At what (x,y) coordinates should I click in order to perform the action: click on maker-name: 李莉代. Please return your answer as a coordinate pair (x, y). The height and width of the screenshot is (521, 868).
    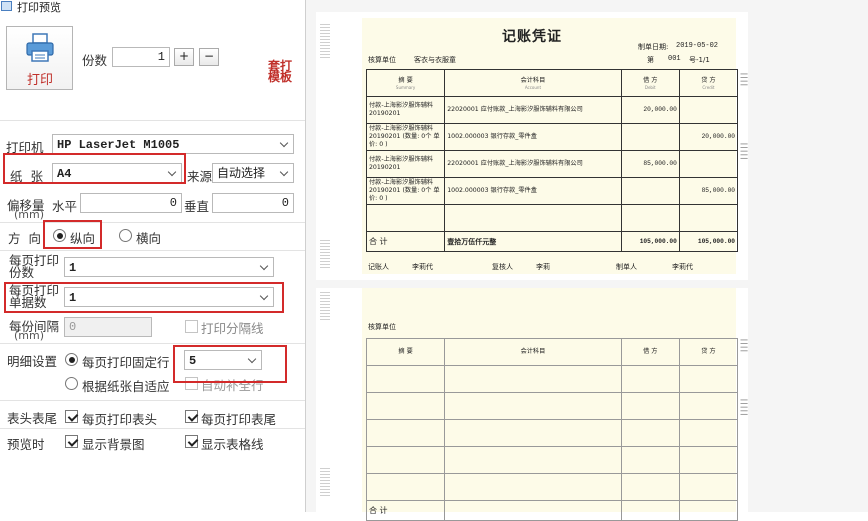
    Looking at the image, I should click on (682, 267).